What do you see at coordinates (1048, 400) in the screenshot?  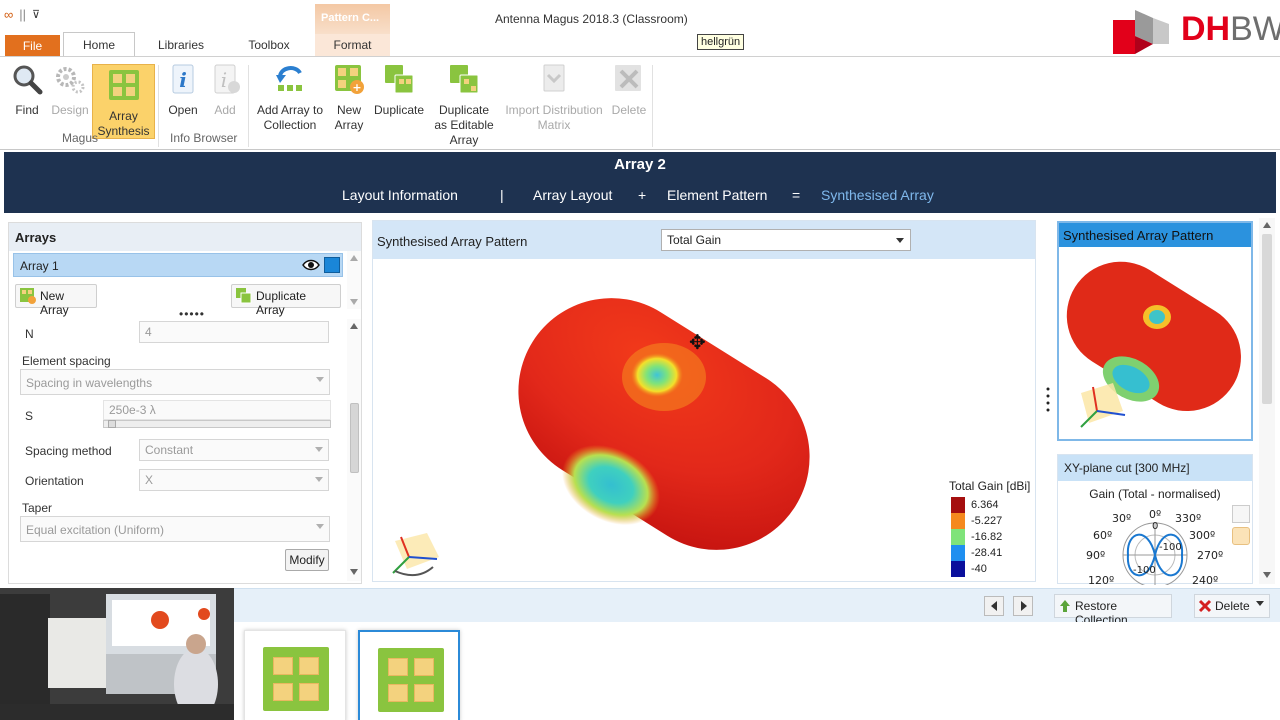 I see `panel-splitter-grip` at bounding box center [1048, 400].